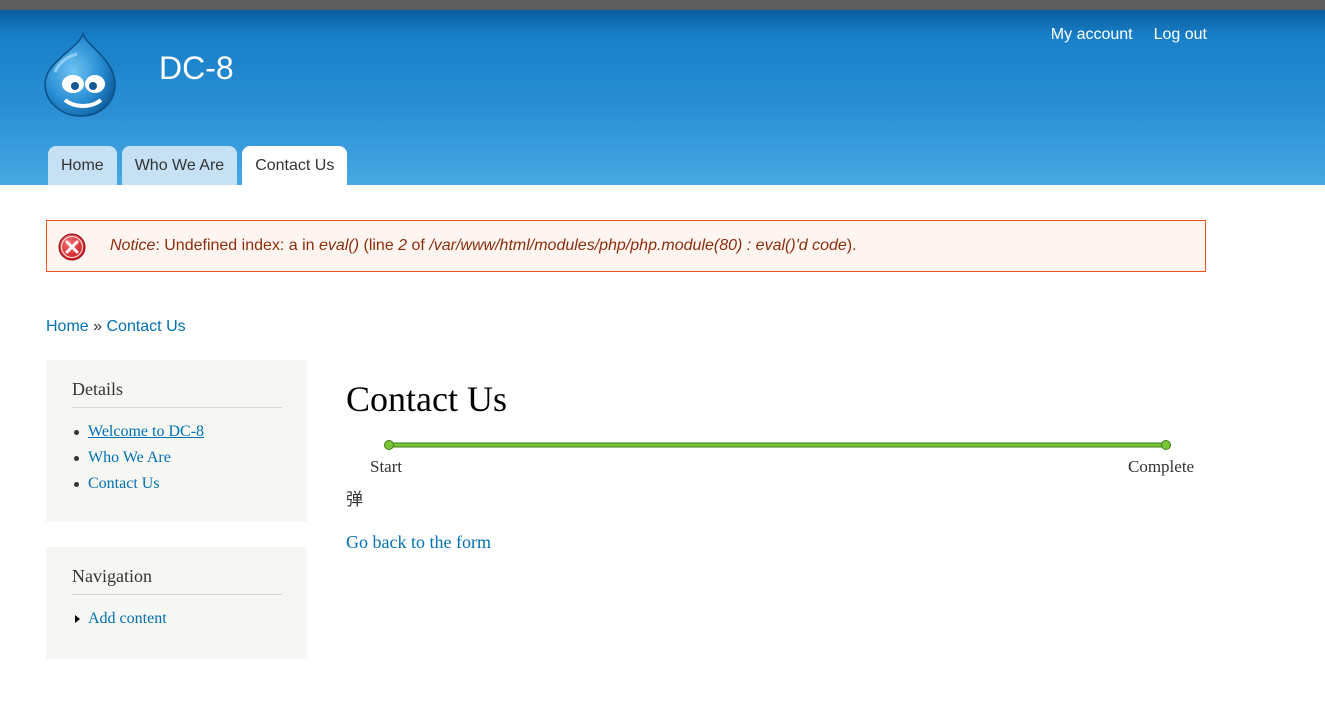  What do you see at coordinates (662, 5) in the screenshot?
I see `browser-top-strip` at bounding box center [662, 5].